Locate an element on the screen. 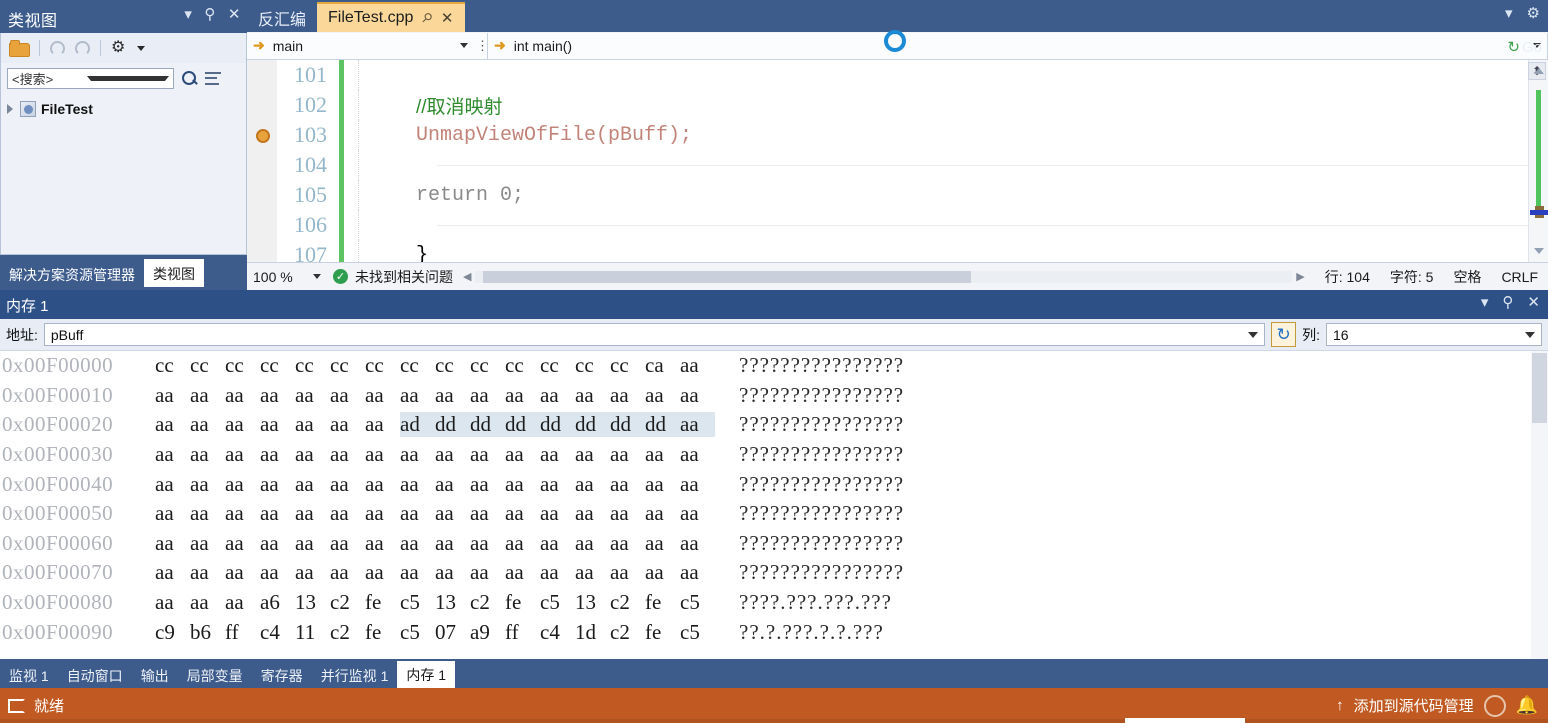 This screenshot has width=1548, height=723. tree-item-filetest: FileTest is located at coordinates (126, 109).